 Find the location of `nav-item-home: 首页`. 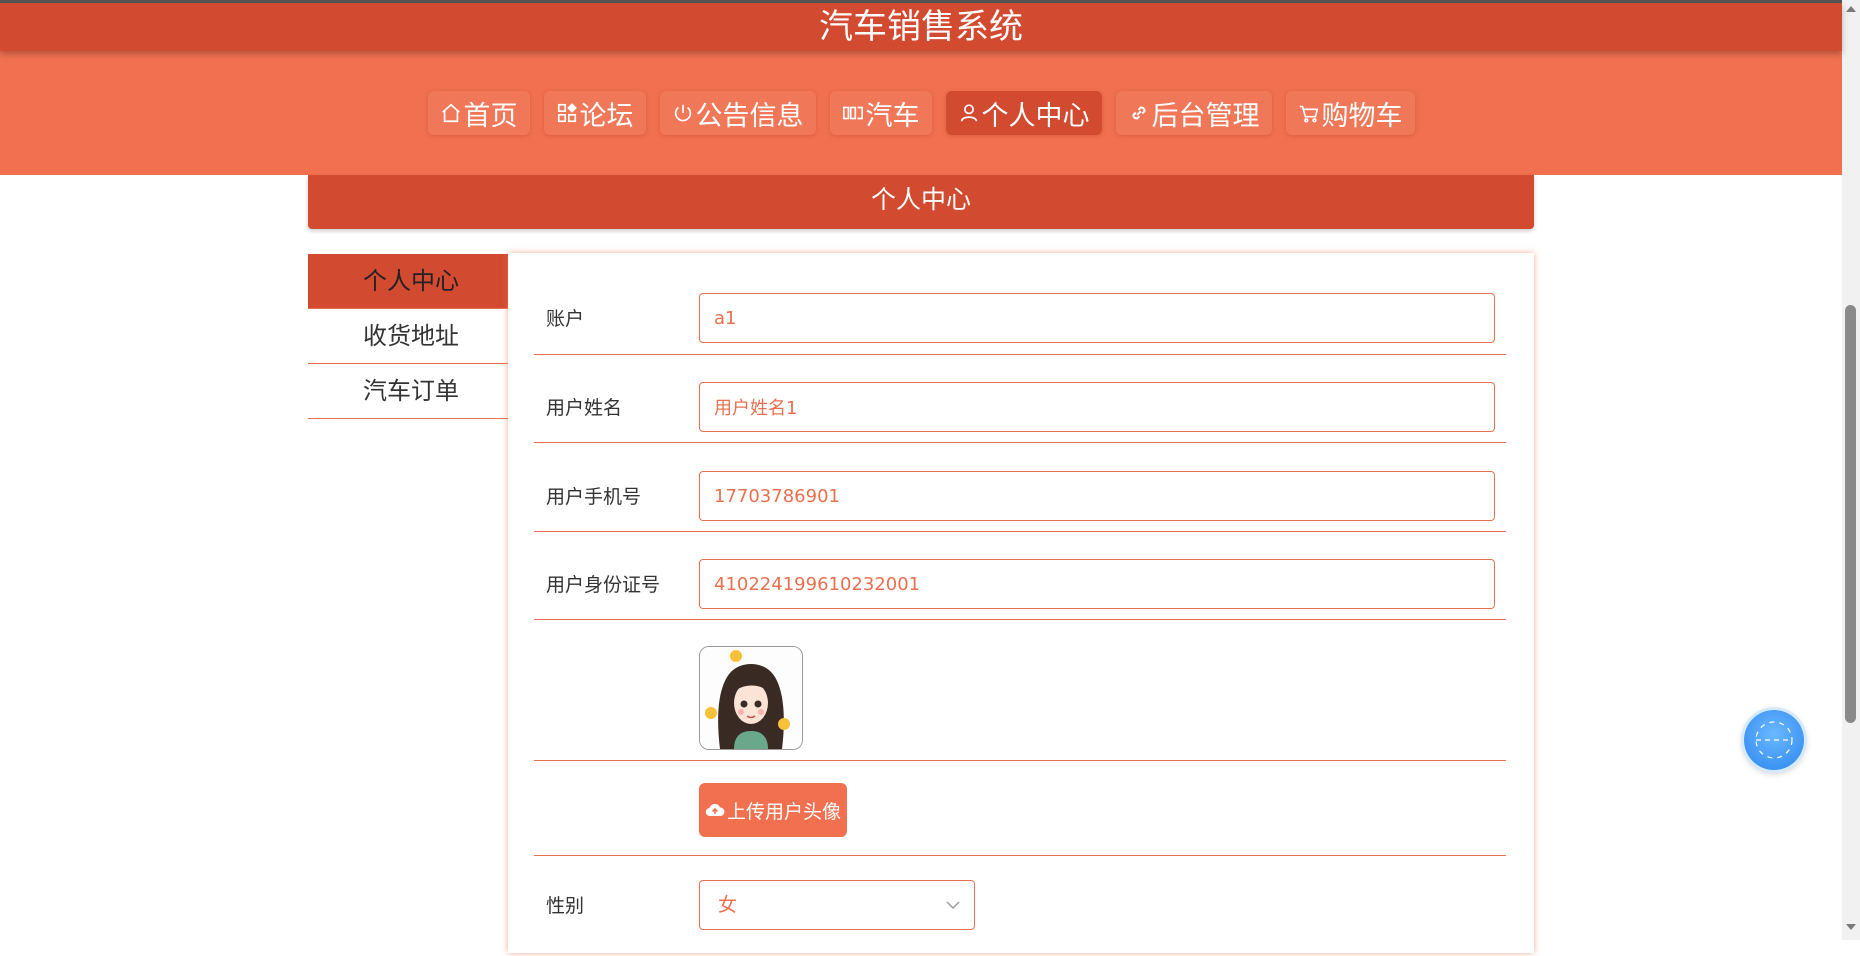

nav-item-home: 首页 is located at coordinates (478, 113).